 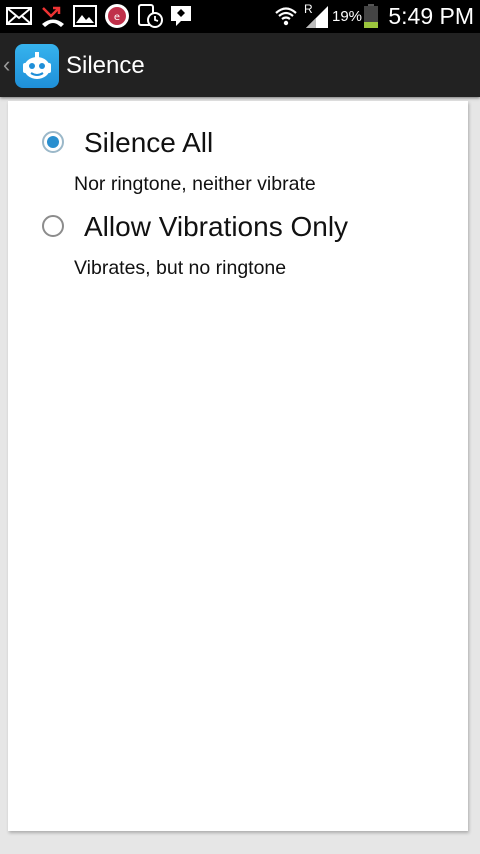 I want to click on device-clock-icon, so click(x=150, y=16).